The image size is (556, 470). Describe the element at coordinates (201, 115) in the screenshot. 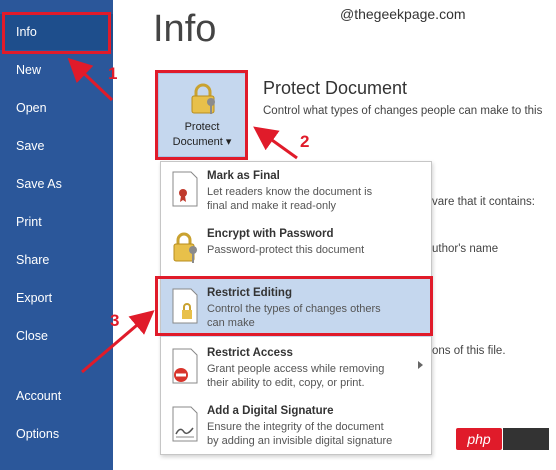

I see `highlight-protect` at that location.